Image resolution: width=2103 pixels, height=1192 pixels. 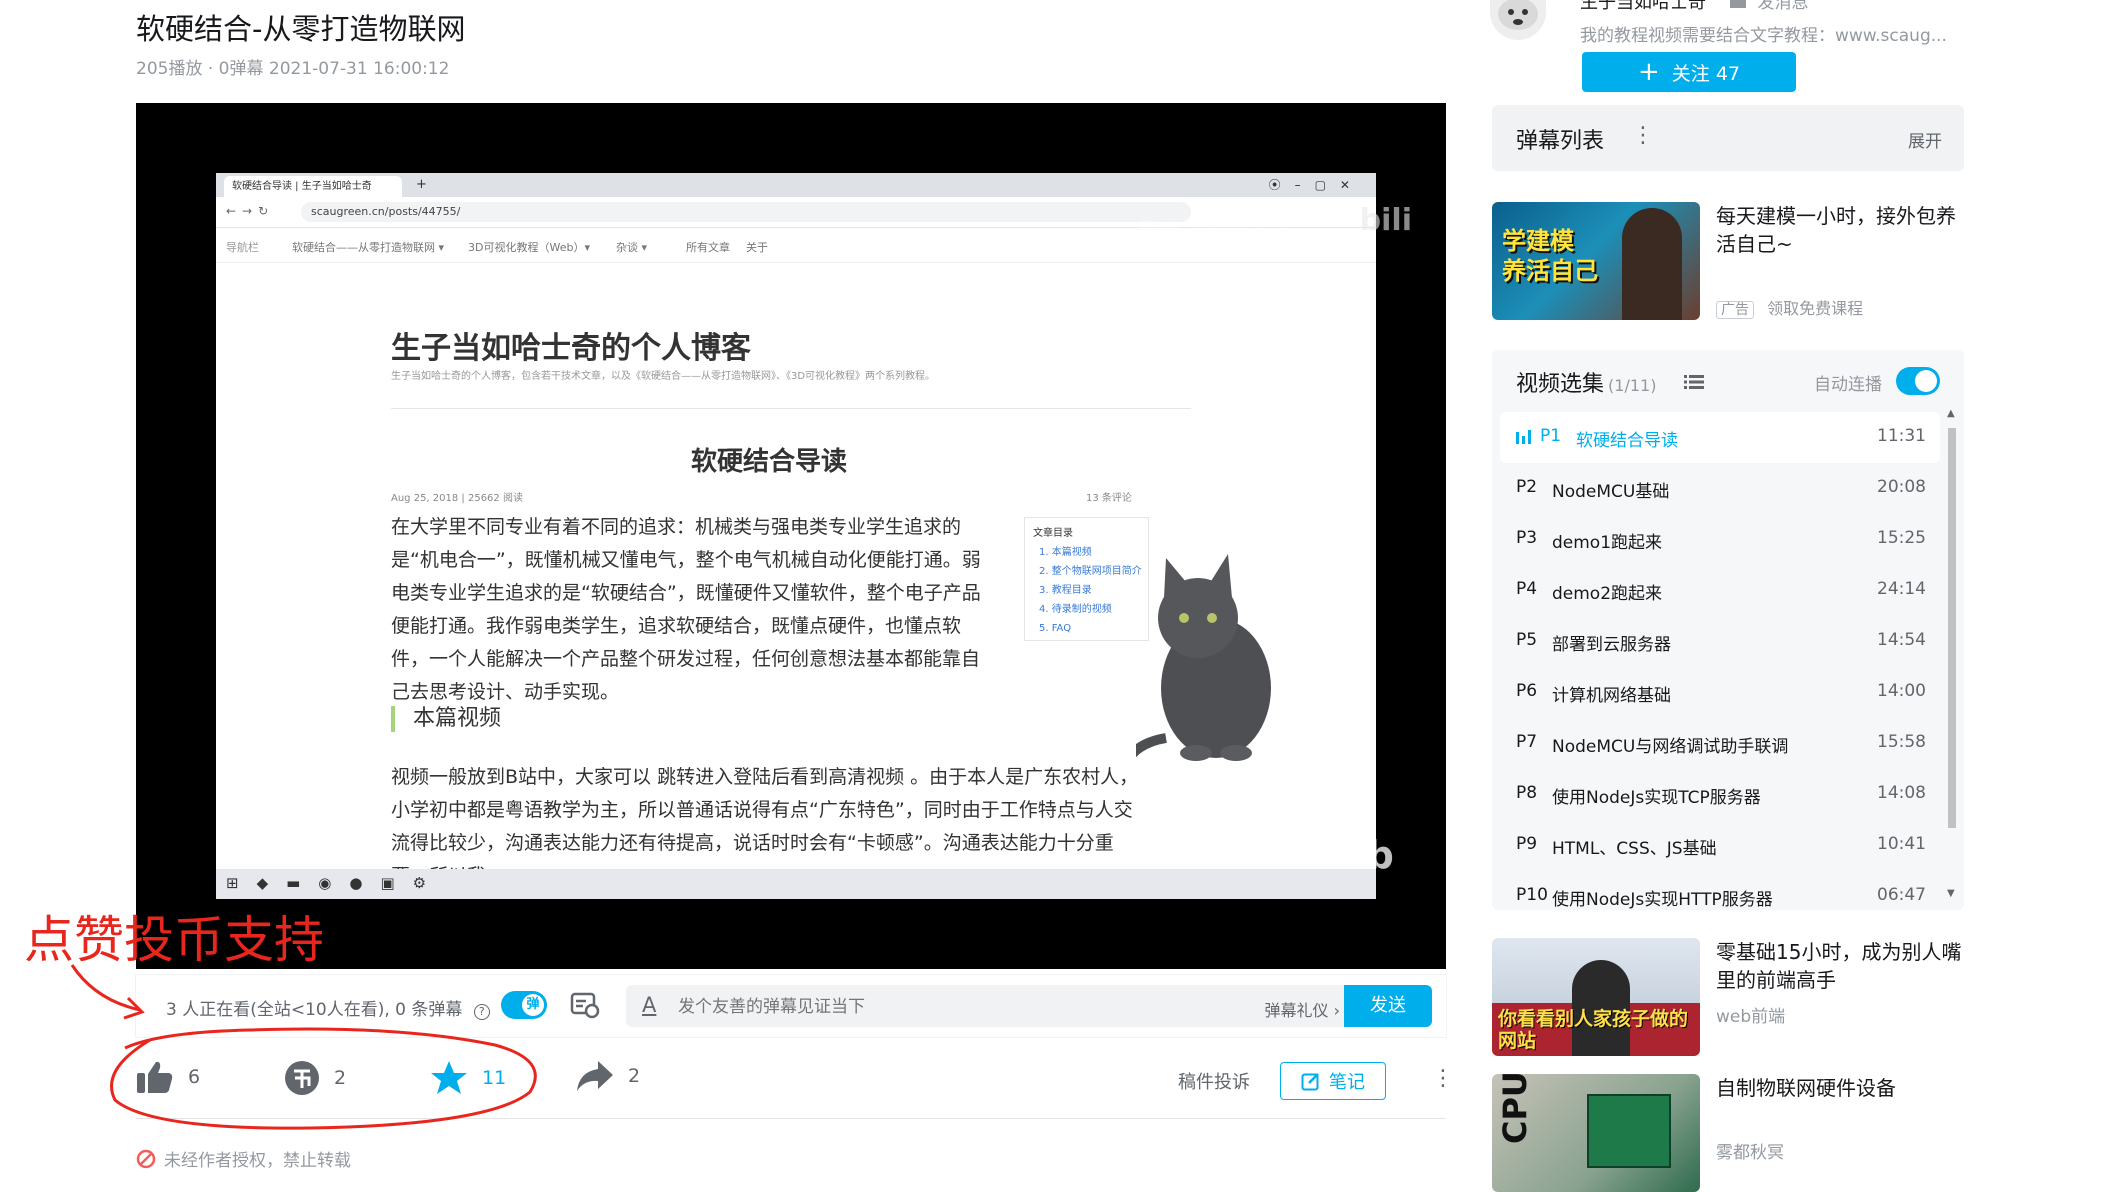 I want to click on danmaku-toggle: 弹, so click(x=524, y=1005).